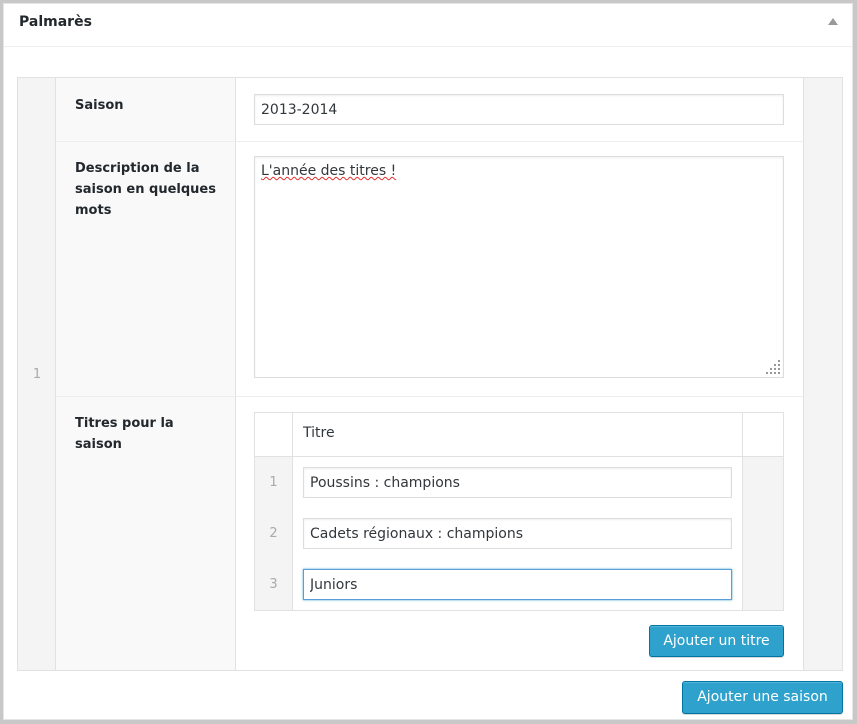 This screenshot has height=724, width=857. What do you see at coordinates (762, 697) in the screenshot?
I see `add-season-button: Ajouter une saison` at bounding box center [762, 697].